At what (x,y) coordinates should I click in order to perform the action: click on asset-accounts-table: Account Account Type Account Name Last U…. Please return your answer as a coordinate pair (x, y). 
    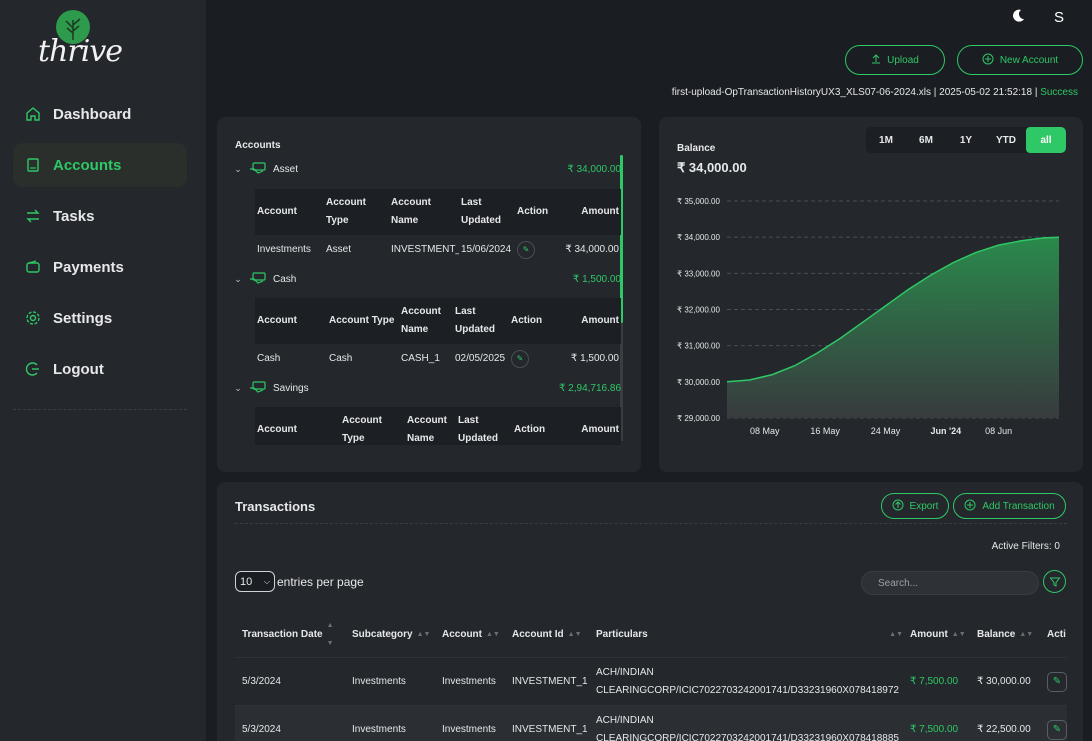
    Looking at the image, I should click on (438, 227).